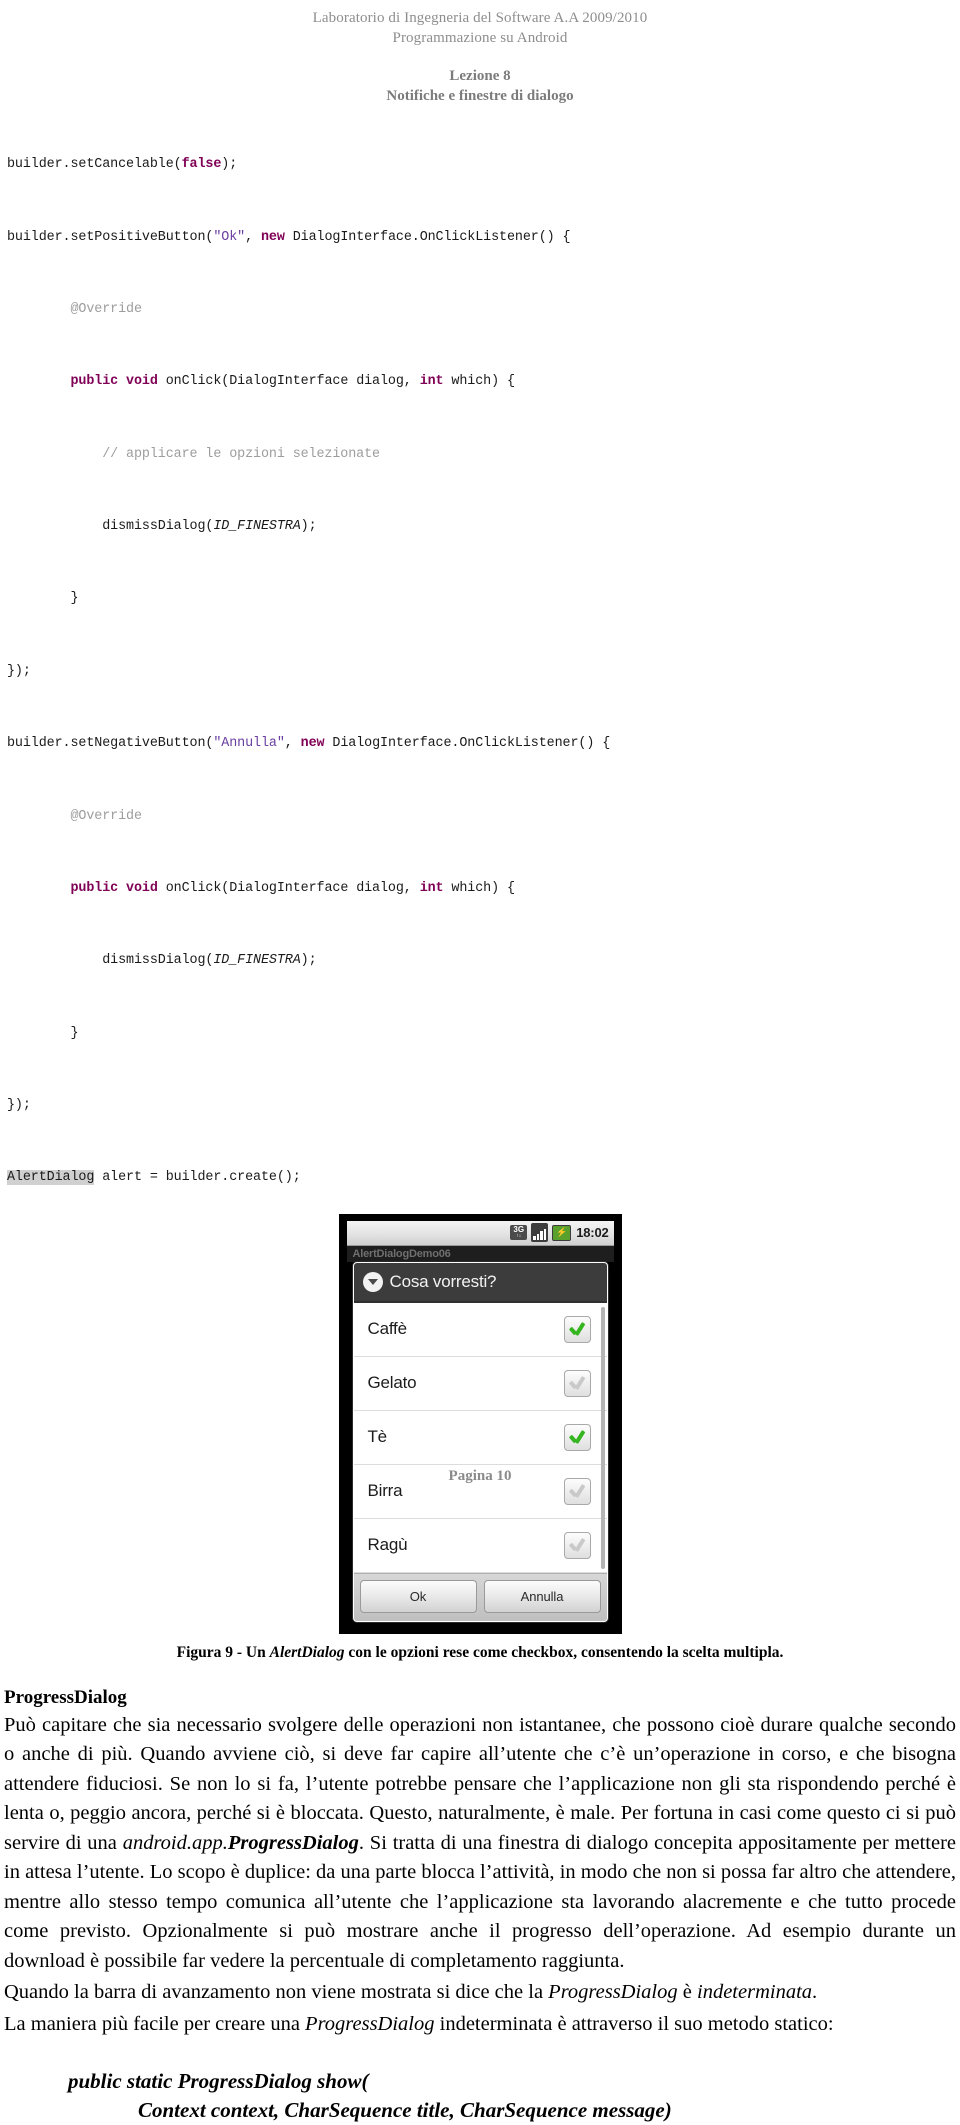  What do you see at coordinates (755, 1992) in the screenshot?
I see `term-emphasis: indeterminata` at bounding box center [755, 1992].